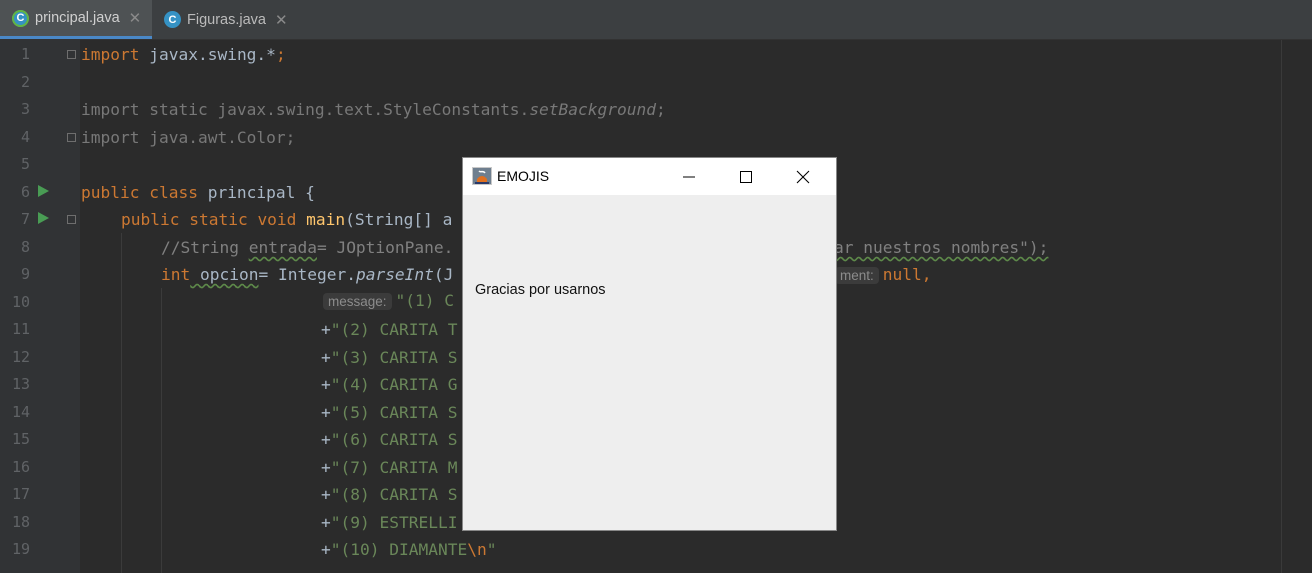  I want to click on line-number: 17, so click(20, 494).